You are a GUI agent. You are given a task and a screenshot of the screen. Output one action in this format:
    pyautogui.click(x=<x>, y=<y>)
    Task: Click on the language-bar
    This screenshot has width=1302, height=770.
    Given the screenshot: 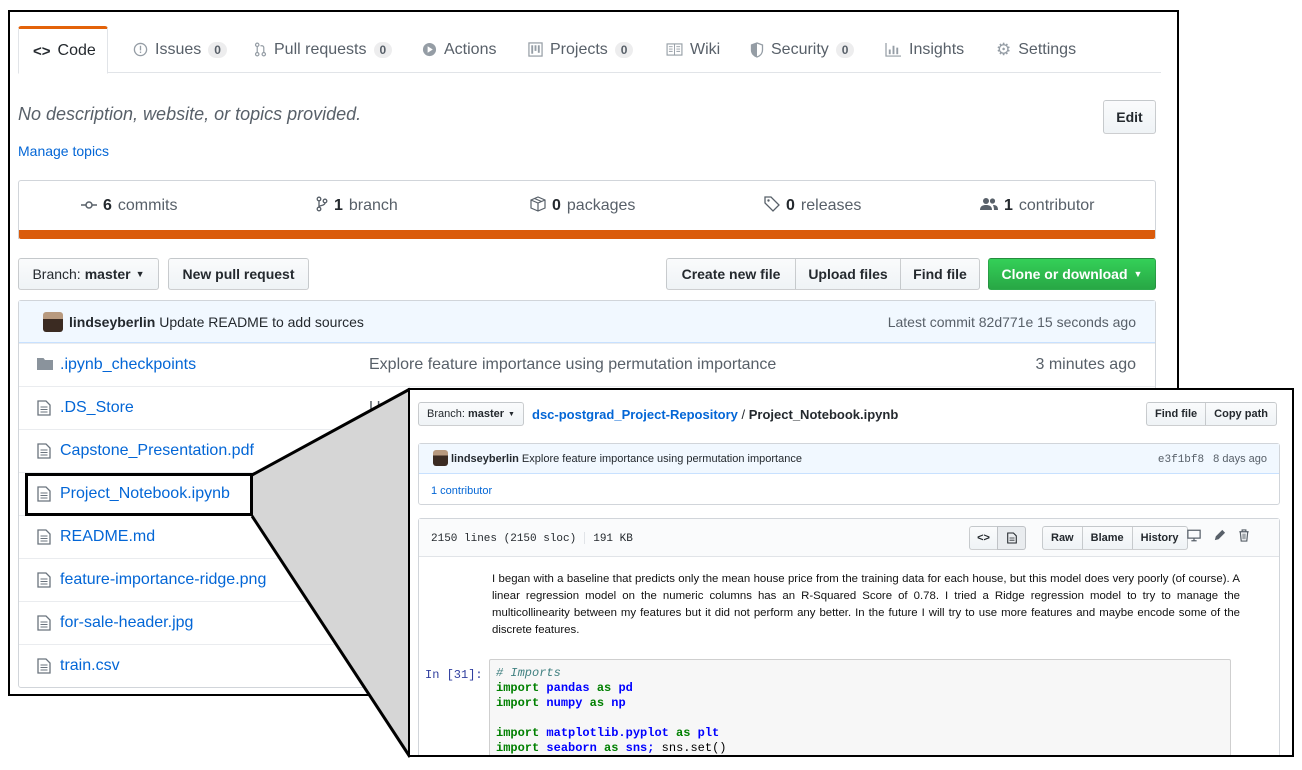 What is the action you would take?
    pyautogui.click(x=587, y=234)
    